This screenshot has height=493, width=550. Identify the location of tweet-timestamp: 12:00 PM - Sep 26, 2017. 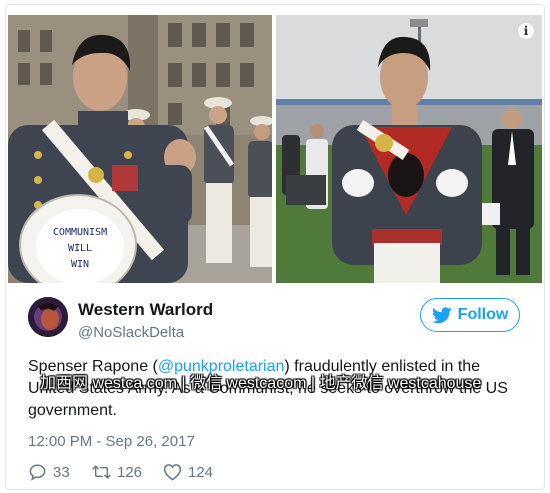
(111, 441).